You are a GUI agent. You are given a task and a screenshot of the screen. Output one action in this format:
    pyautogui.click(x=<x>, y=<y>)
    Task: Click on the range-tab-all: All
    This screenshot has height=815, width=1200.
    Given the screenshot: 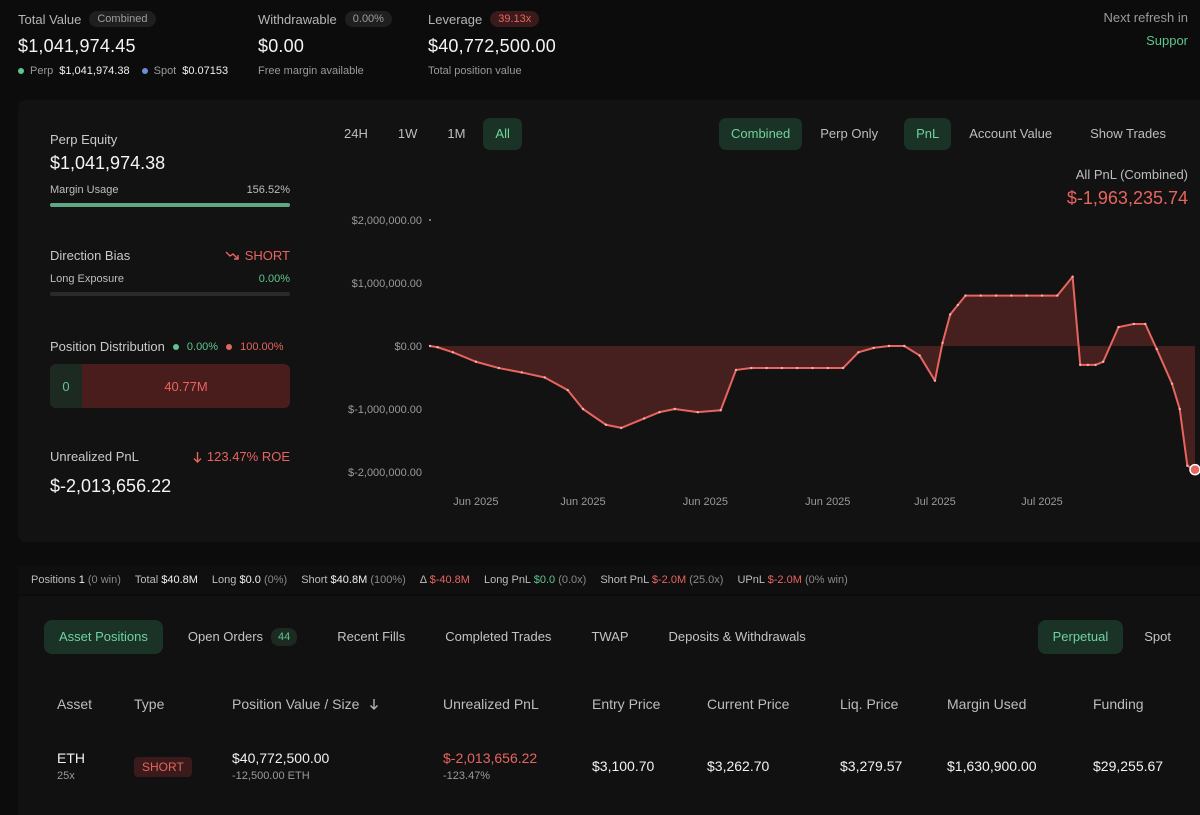 What is the action you would take?
    pyautogui.click(x=502, y=134)
    